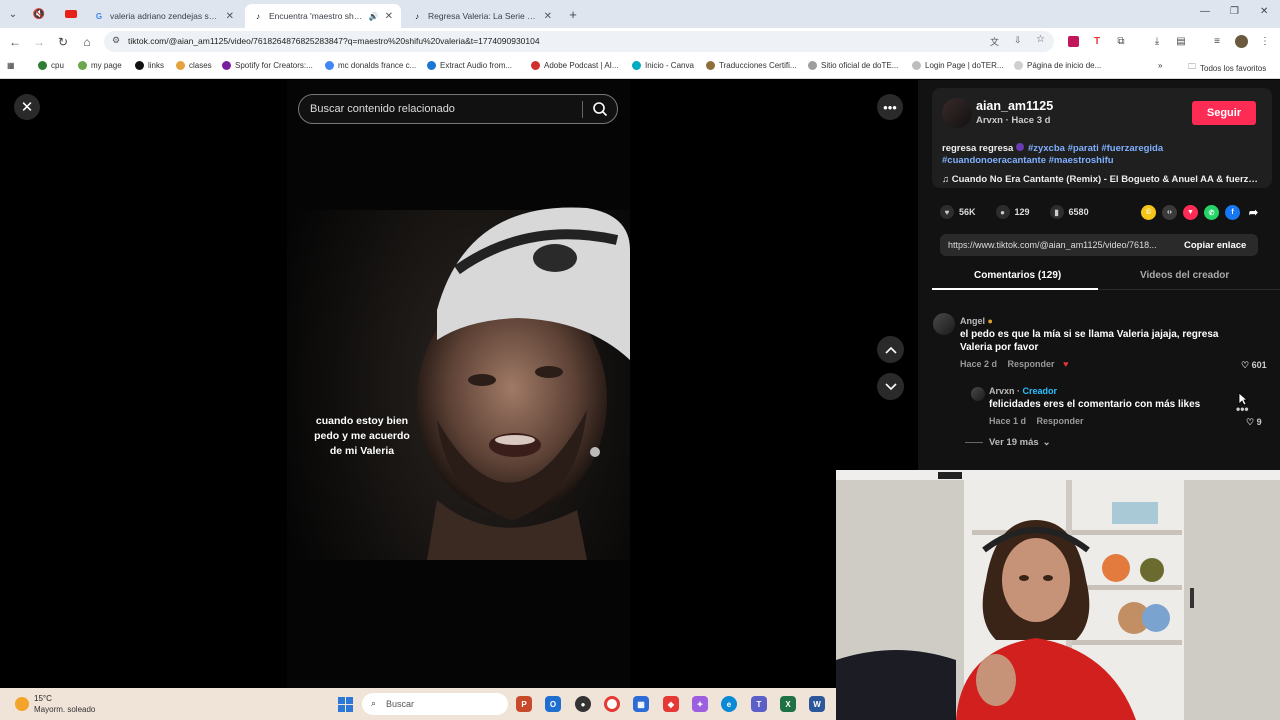  Describe the element at coordinates (64, 709) in the screenshot. I see `weather-desc: Mayorm. soleado` at that location.